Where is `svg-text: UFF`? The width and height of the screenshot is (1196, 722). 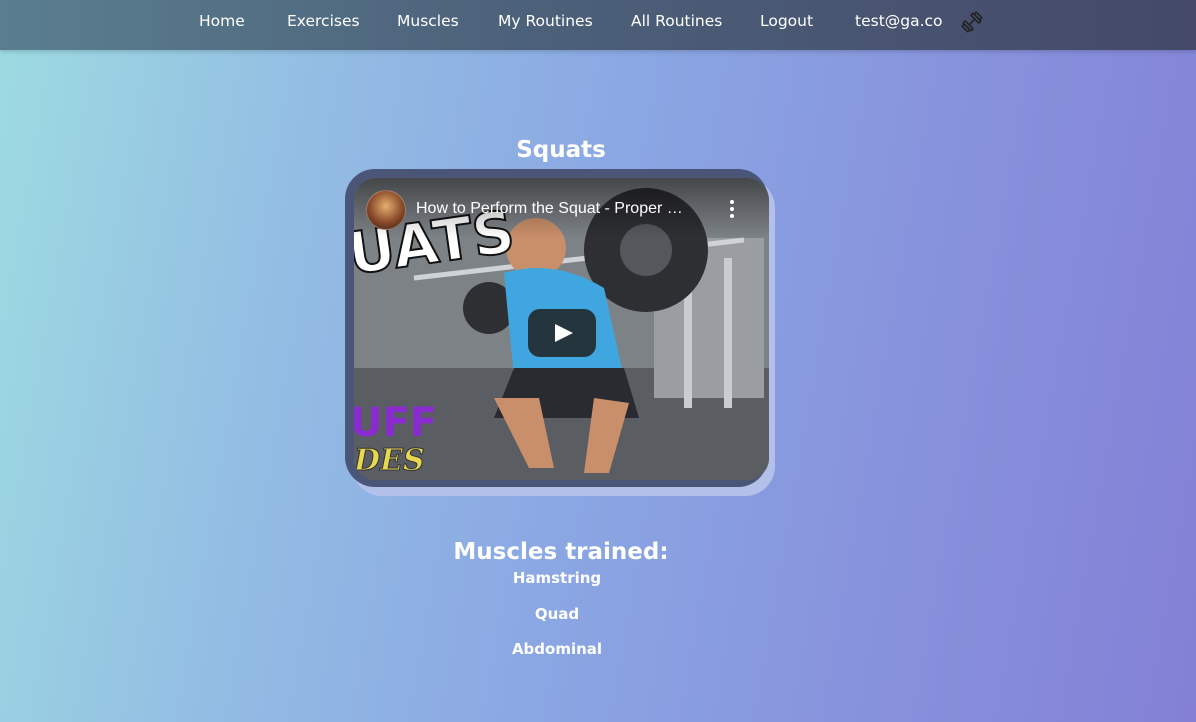
svg-text: UFF is located at coordinates (395, 423).